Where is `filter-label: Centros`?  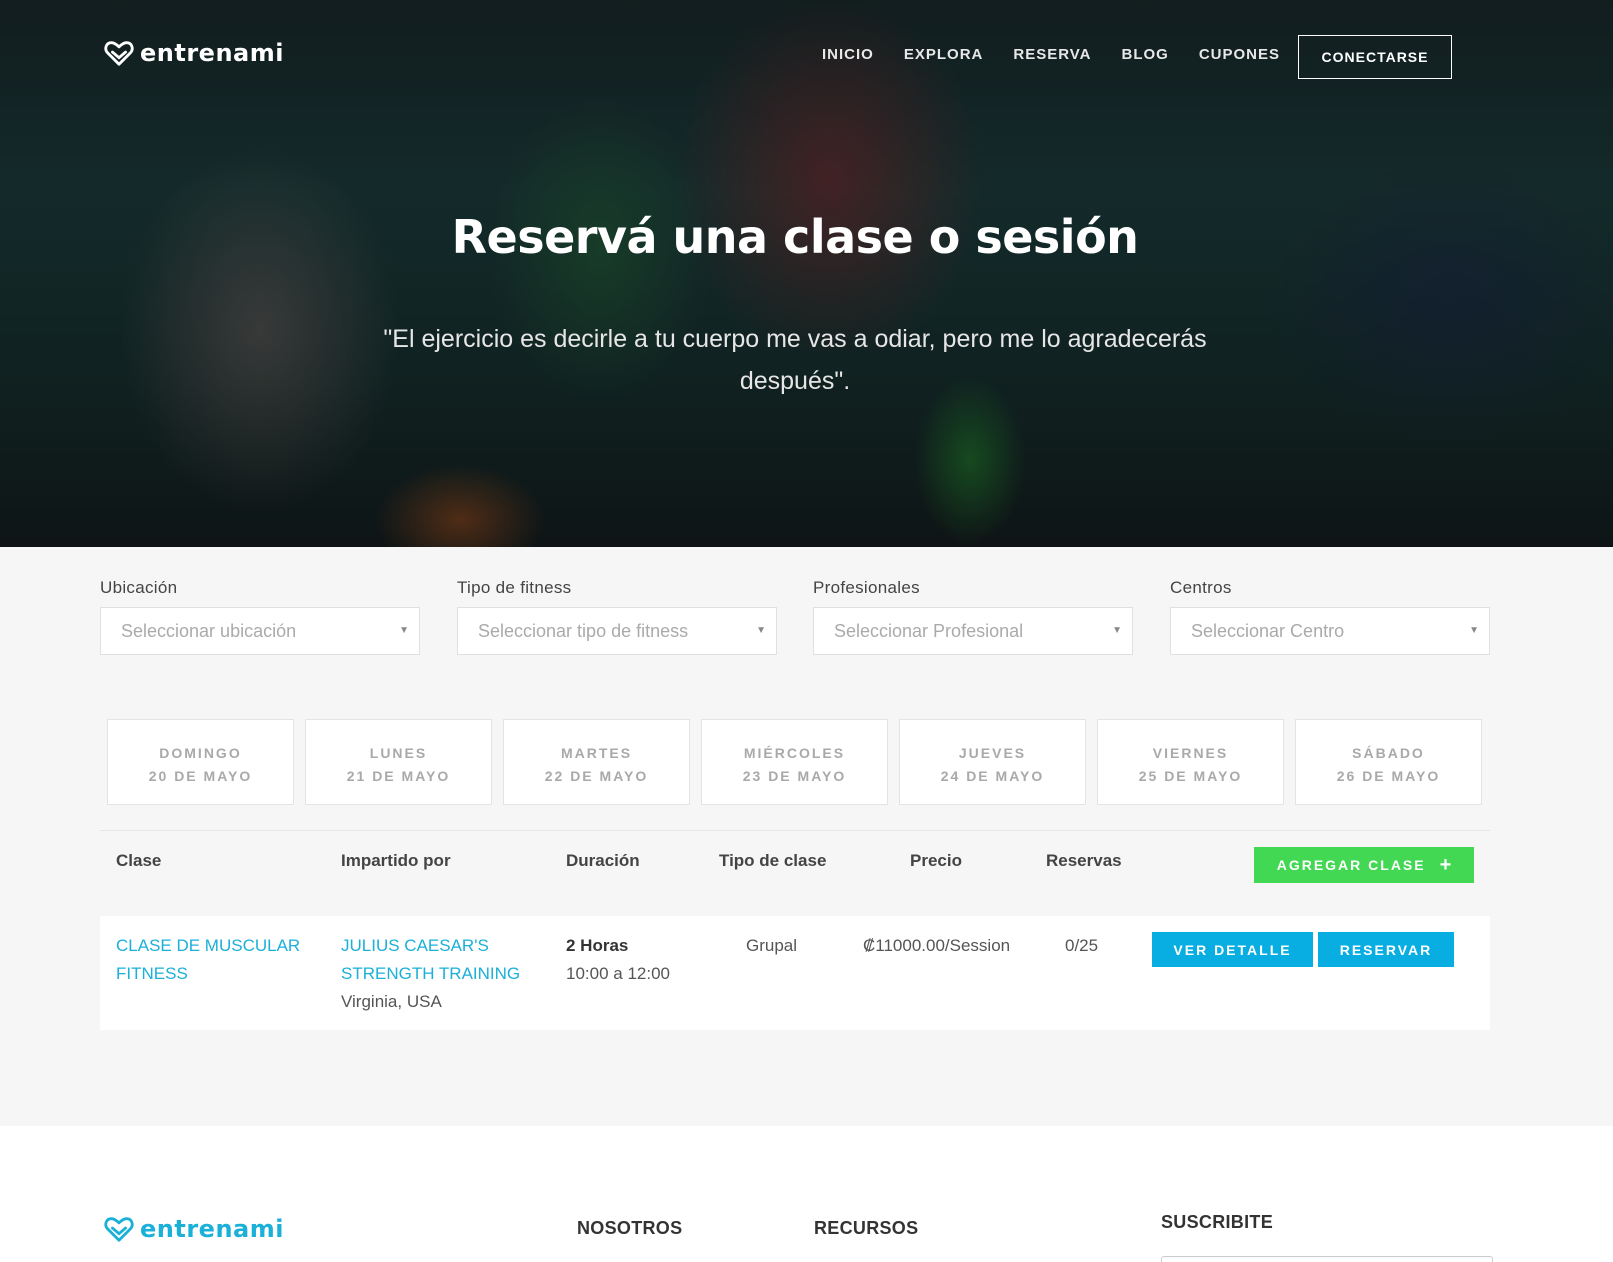 filter-label: Centros is located at coordinates (1201, 587).